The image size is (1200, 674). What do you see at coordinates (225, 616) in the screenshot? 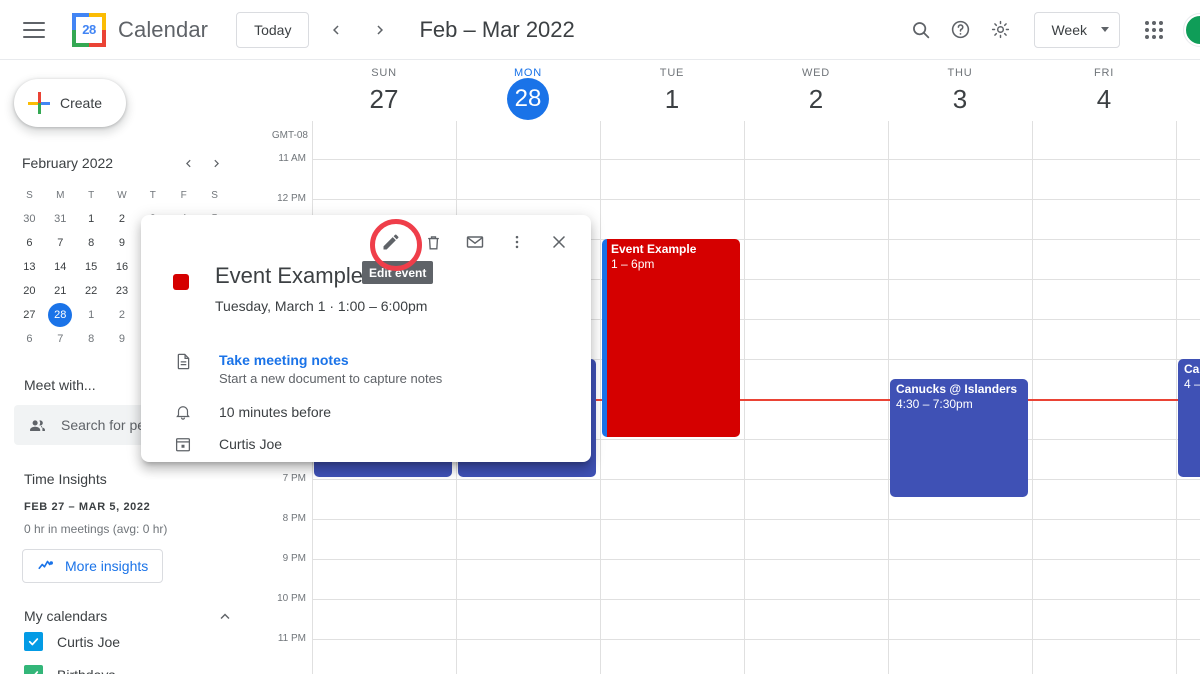
I see `chevron-up-icon` at bounding box center [225, 616].